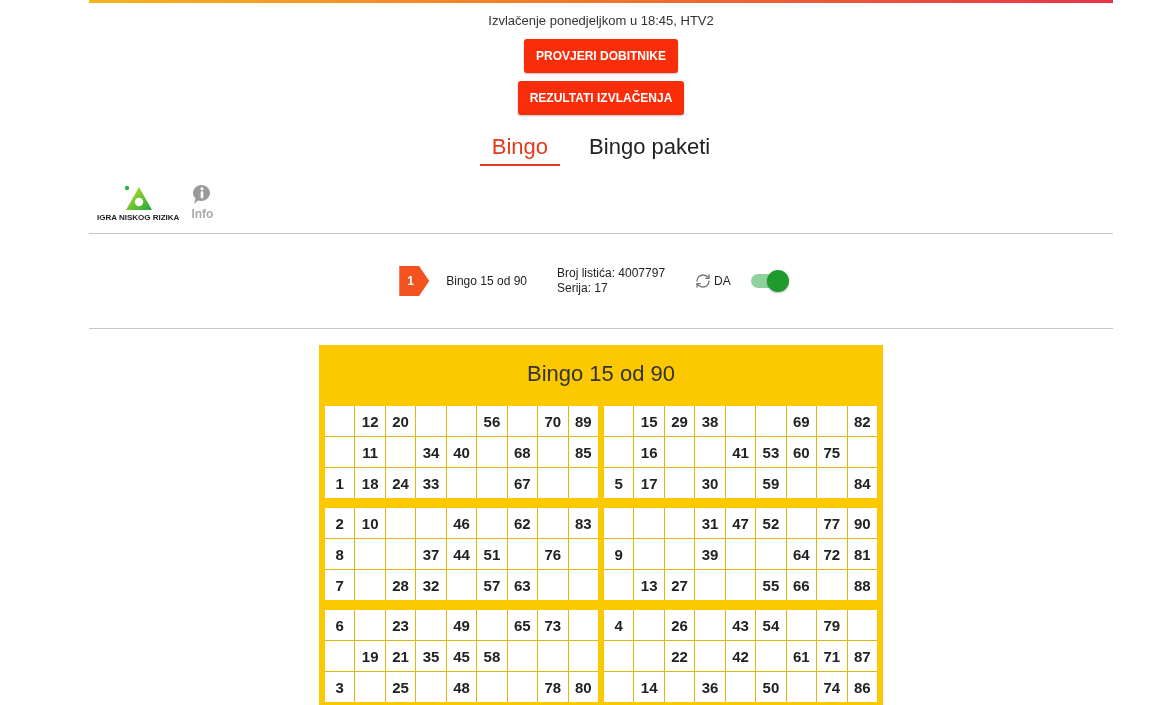 This screenshot has width=1171, height=705. I want to click on bingo-cell: 59, so click(771, 483).